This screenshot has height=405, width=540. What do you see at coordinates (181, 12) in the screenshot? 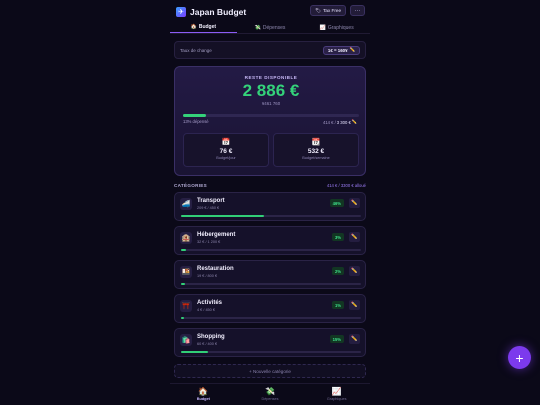
I see `flag-icon: ✈` at bounding box center [181, 12].